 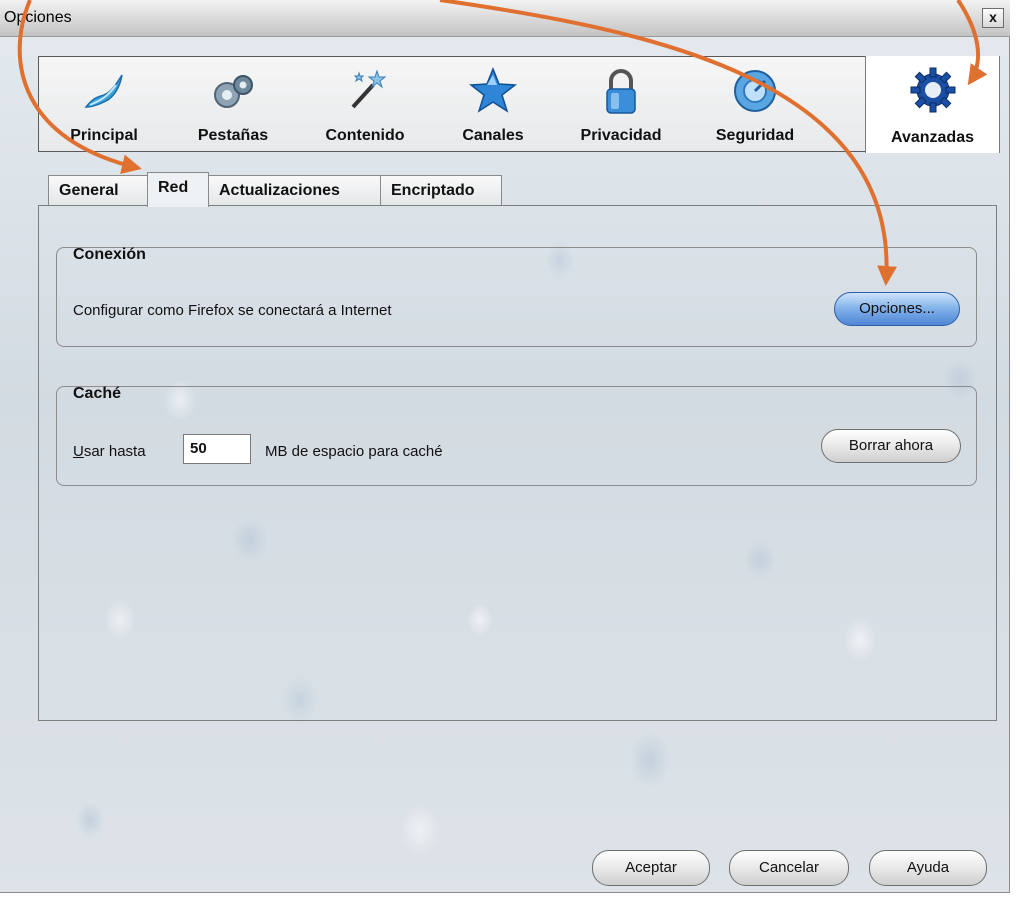 I want to click on cache-use-label-rest: sar hasta, so click(x=114, y=451).